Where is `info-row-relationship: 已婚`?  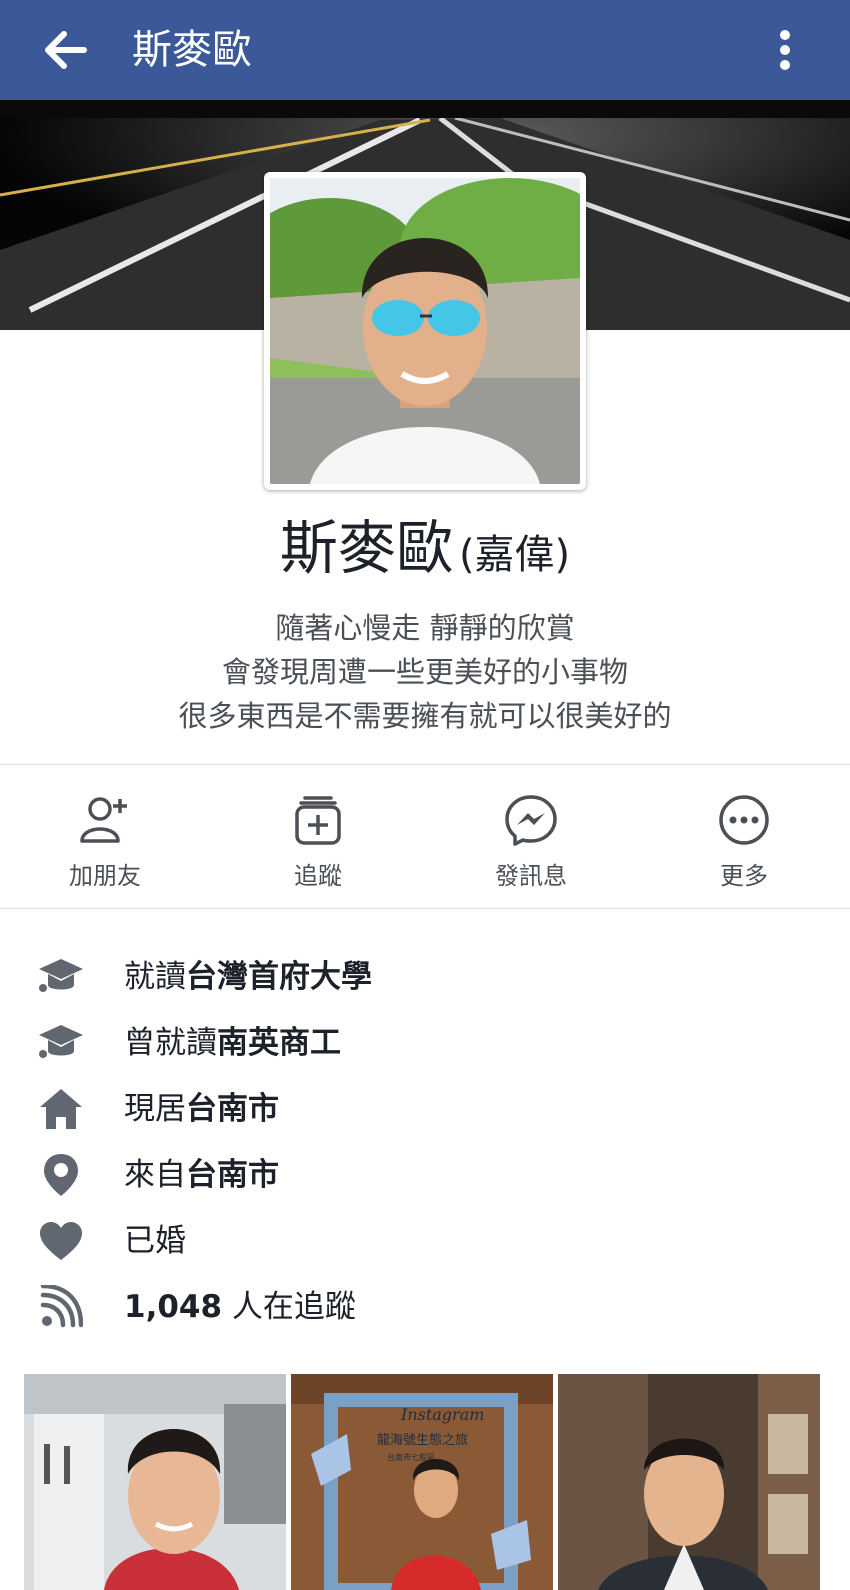 info-row-relationship: 已婚 is located at coordinates (425, 1241).